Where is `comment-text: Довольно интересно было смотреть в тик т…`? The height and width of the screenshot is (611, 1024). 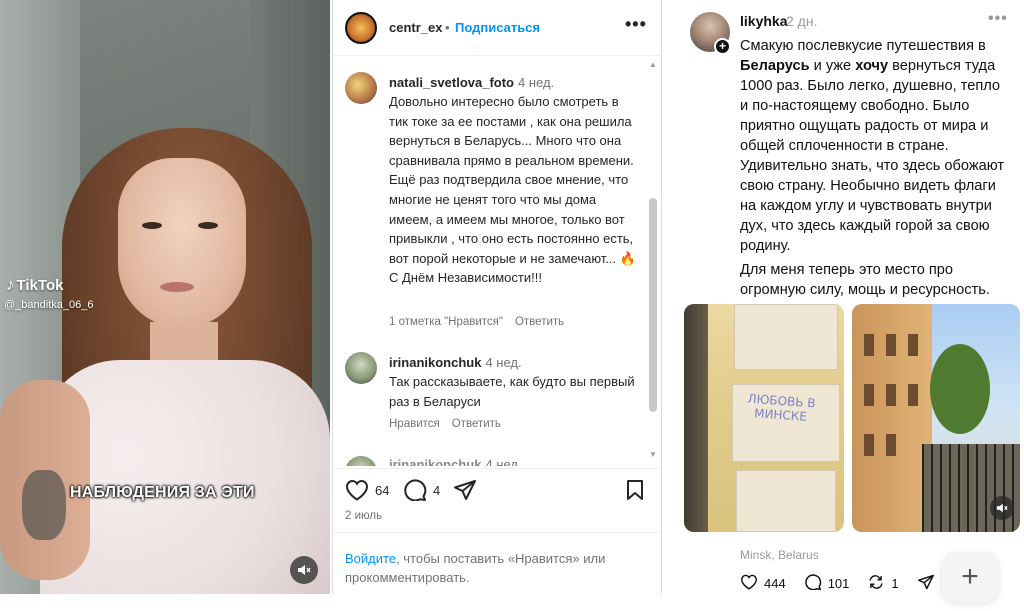 comment-text: Довольно интересно было смотреть в тик т… is located at coordinates (512, 190).